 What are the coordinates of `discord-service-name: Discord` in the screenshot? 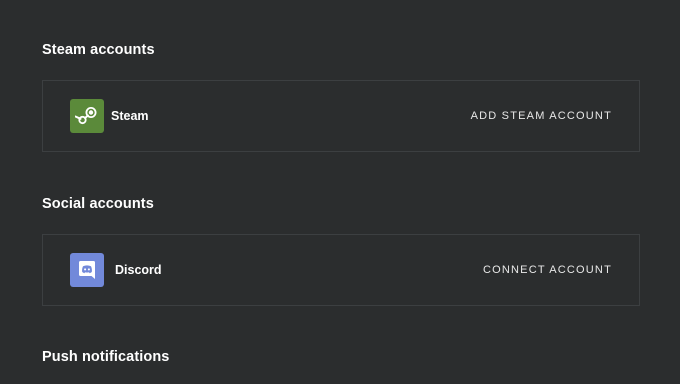 It's located at (138, 270).